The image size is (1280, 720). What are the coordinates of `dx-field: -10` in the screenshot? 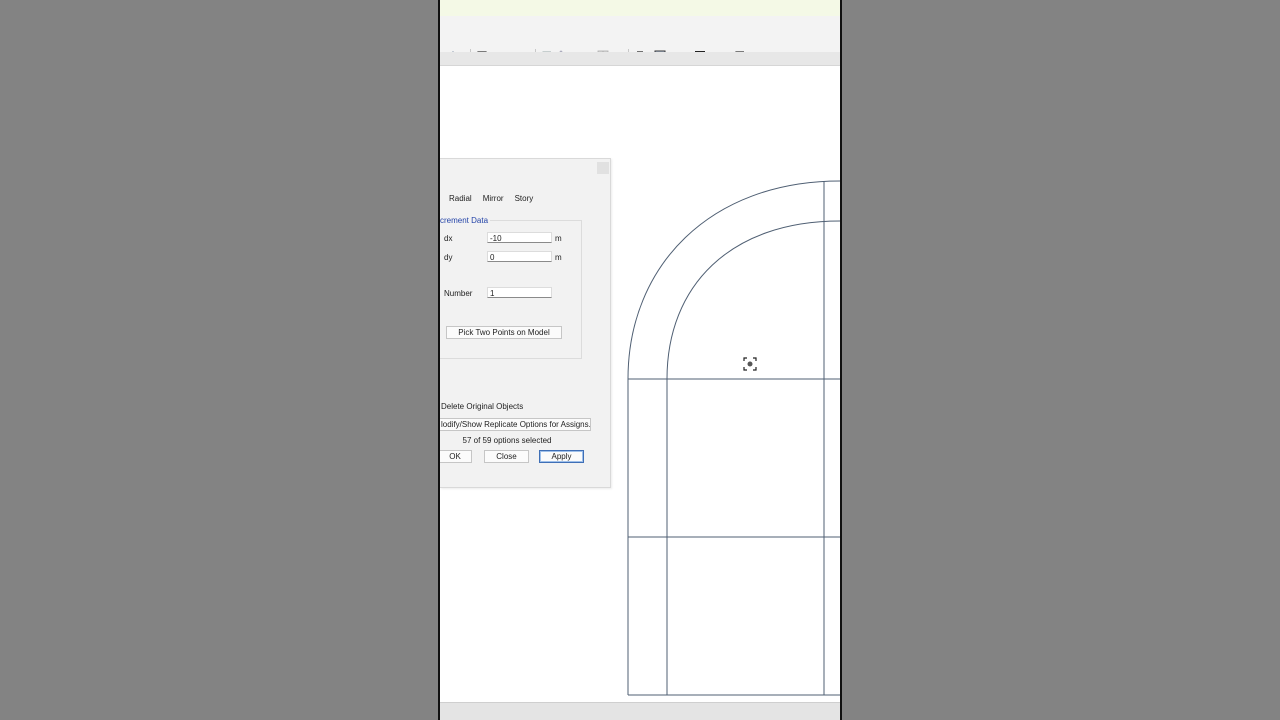 It's located at (519, 237).